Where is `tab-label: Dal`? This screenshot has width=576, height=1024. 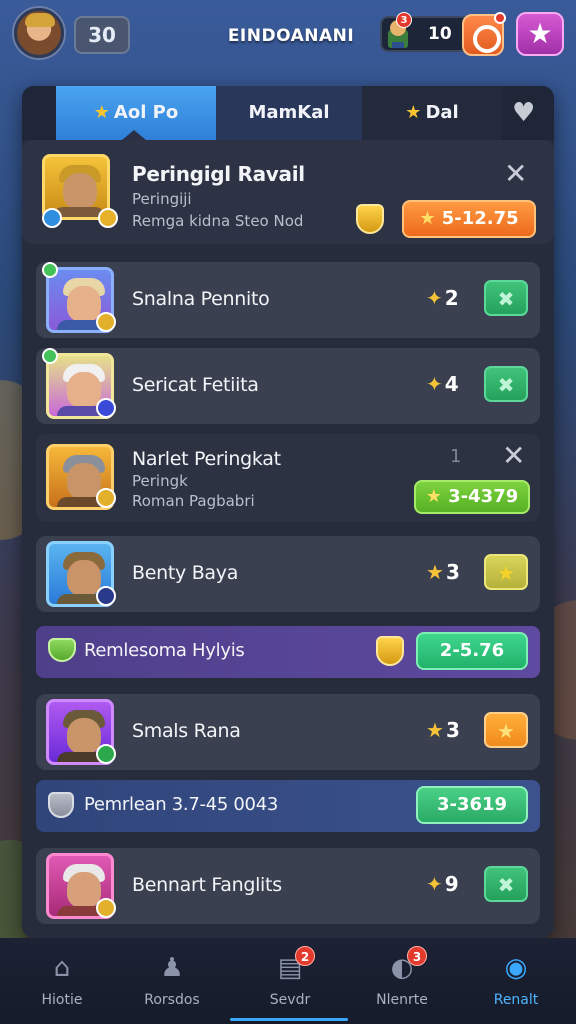
tab-label: Dal is located at coordinates (442, 112).